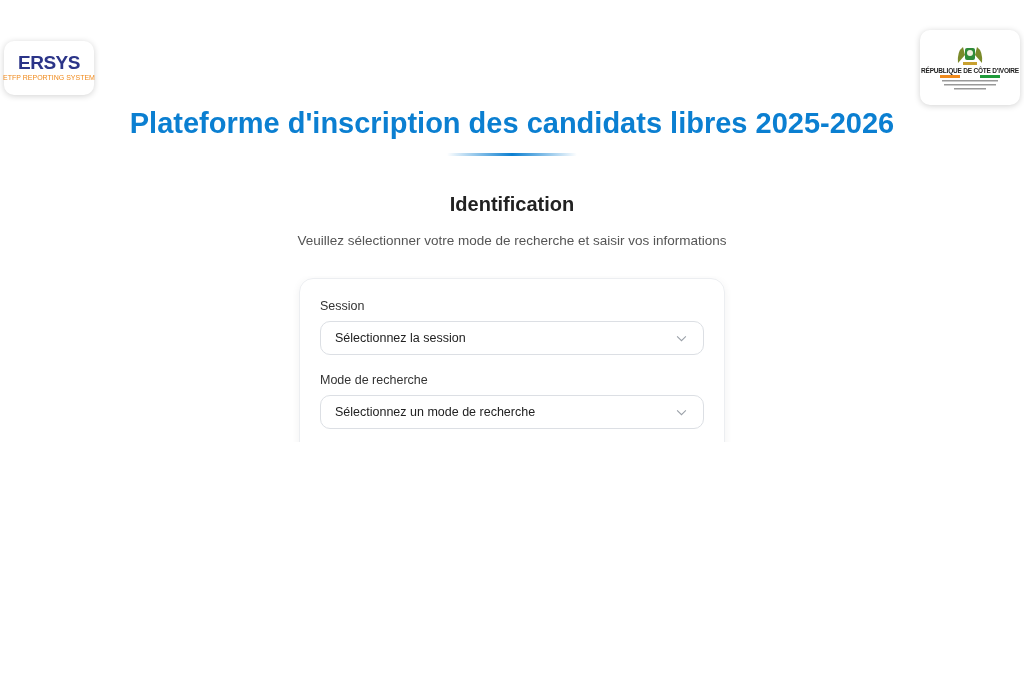 This screenshot has width=1024, height=683. Describe the element at coordinates (512, 412) in the screenshot. I see `select-field: Sélectionnez un mode de recherche` at that location.